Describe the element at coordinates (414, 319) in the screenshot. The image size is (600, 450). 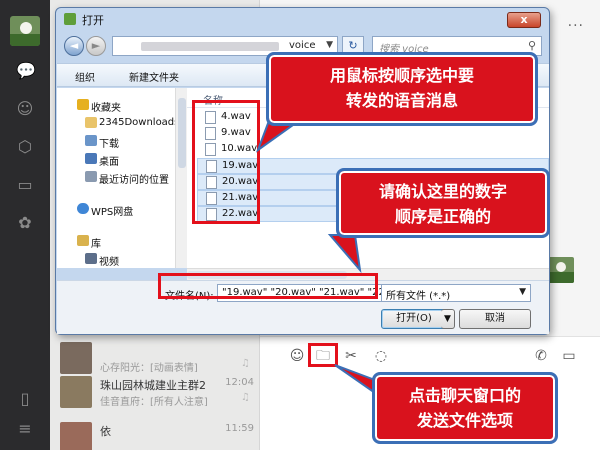
I see `open-button: 打开(O)` at that location.